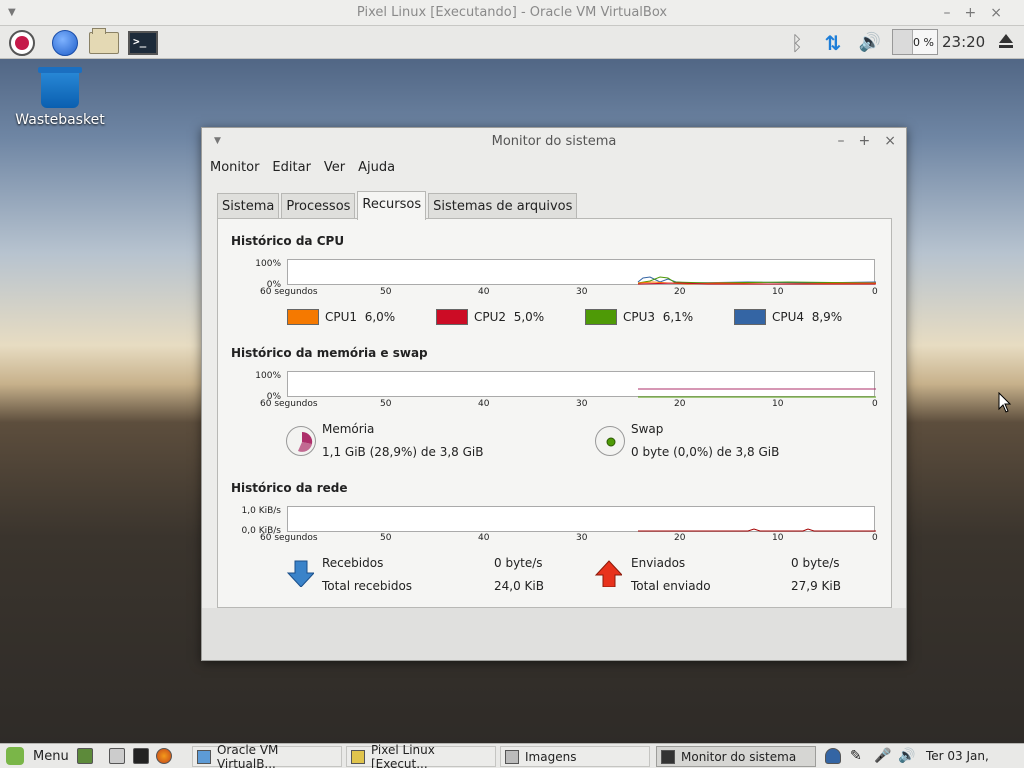  I want to click on wastebasket-desktop-icon: Wastebasket, so click(60, 97).